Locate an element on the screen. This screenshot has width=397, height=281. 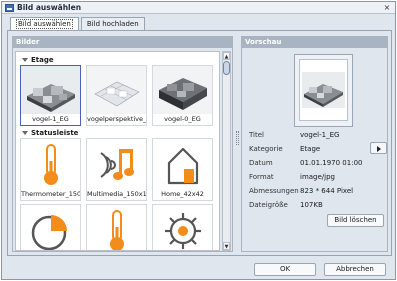
gallery-item: Home_42x42 is located at coordinates (182, 169).